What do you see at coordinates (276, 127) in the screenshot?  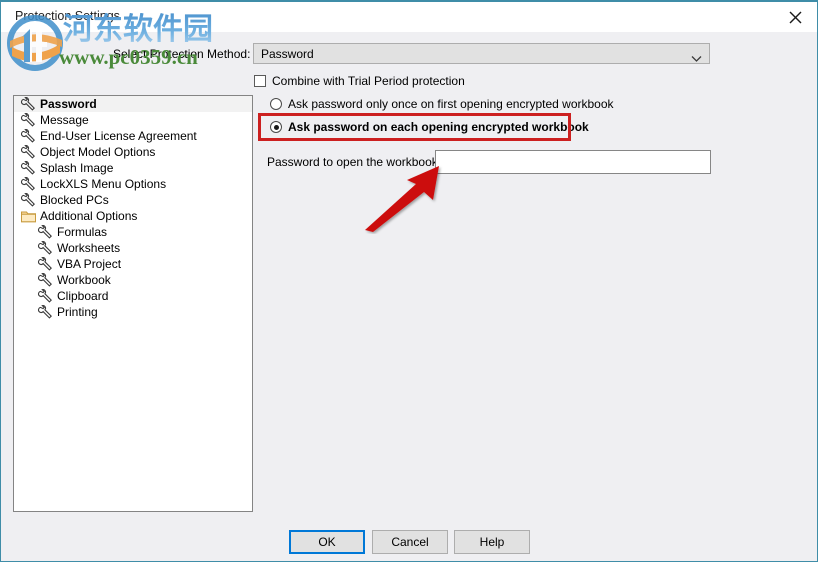 I see `radio-circle-selected-icon` at bounding box center [276, 127].